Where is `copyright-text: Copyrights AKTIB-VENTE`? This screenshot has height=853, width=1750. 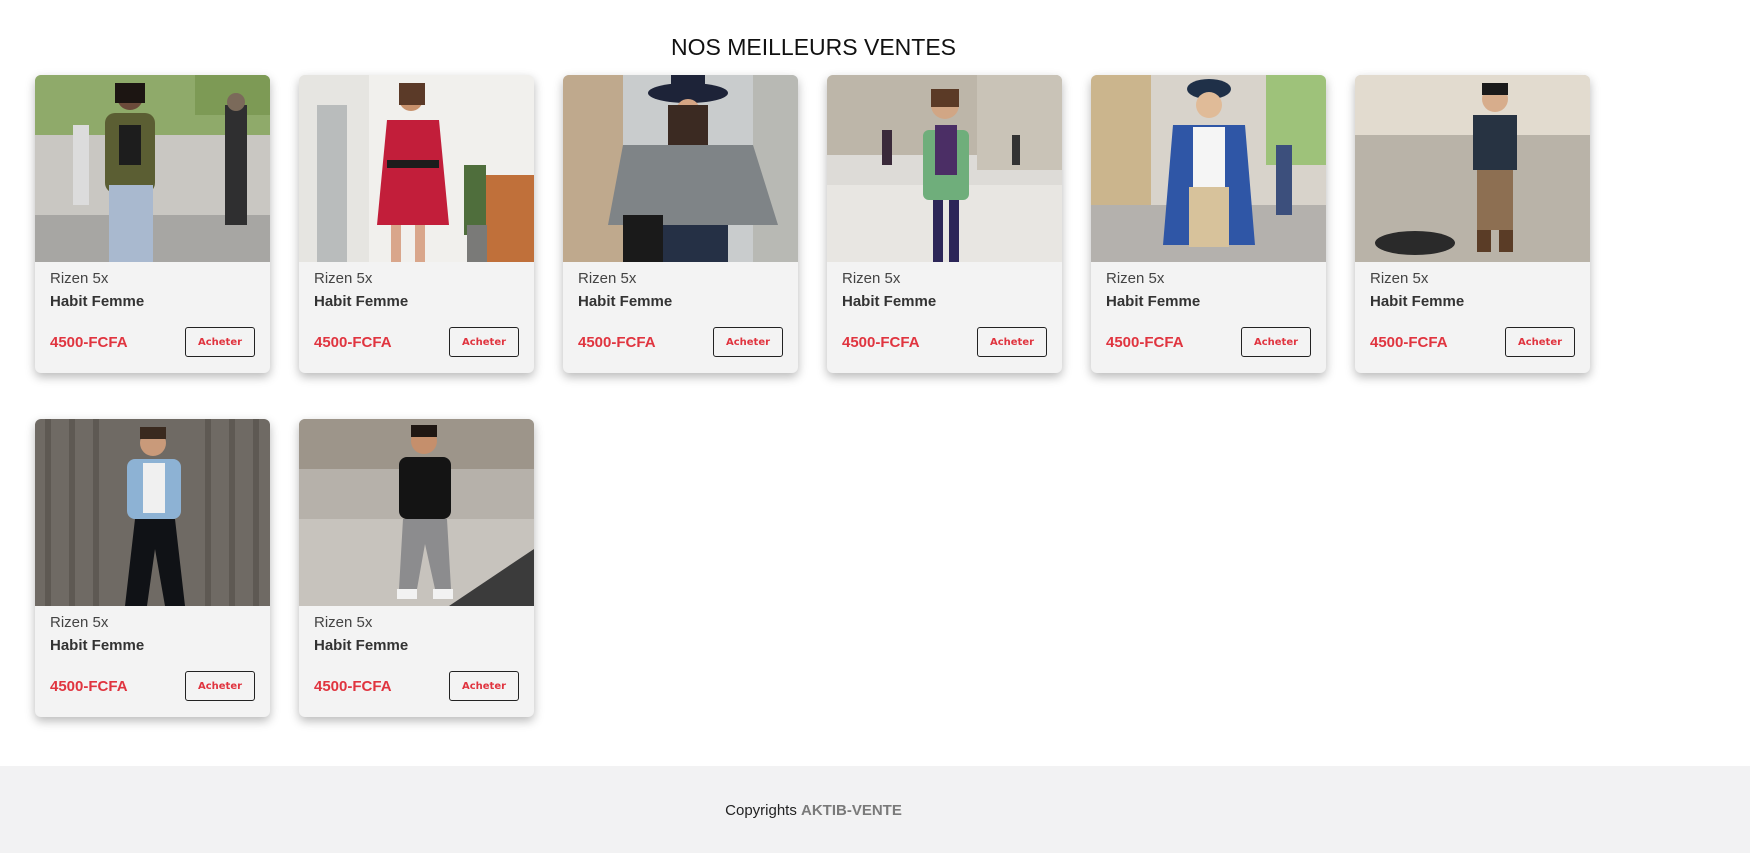
copyright-text: Copyrights AKTIB-VENTE is located at coordinates (813, 810).